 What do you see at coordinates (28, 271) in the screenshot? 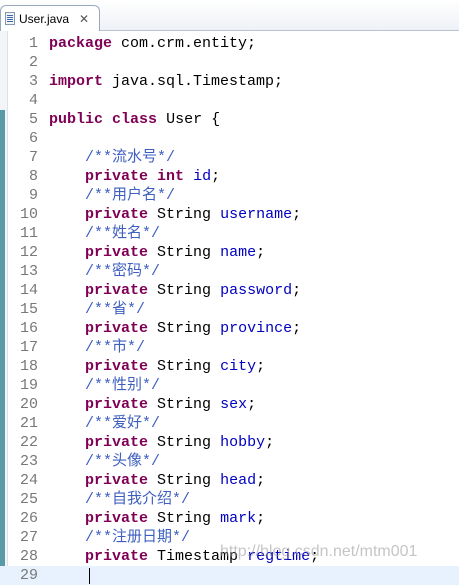
I see `line-number: 13` at bounding box center [28, 271].